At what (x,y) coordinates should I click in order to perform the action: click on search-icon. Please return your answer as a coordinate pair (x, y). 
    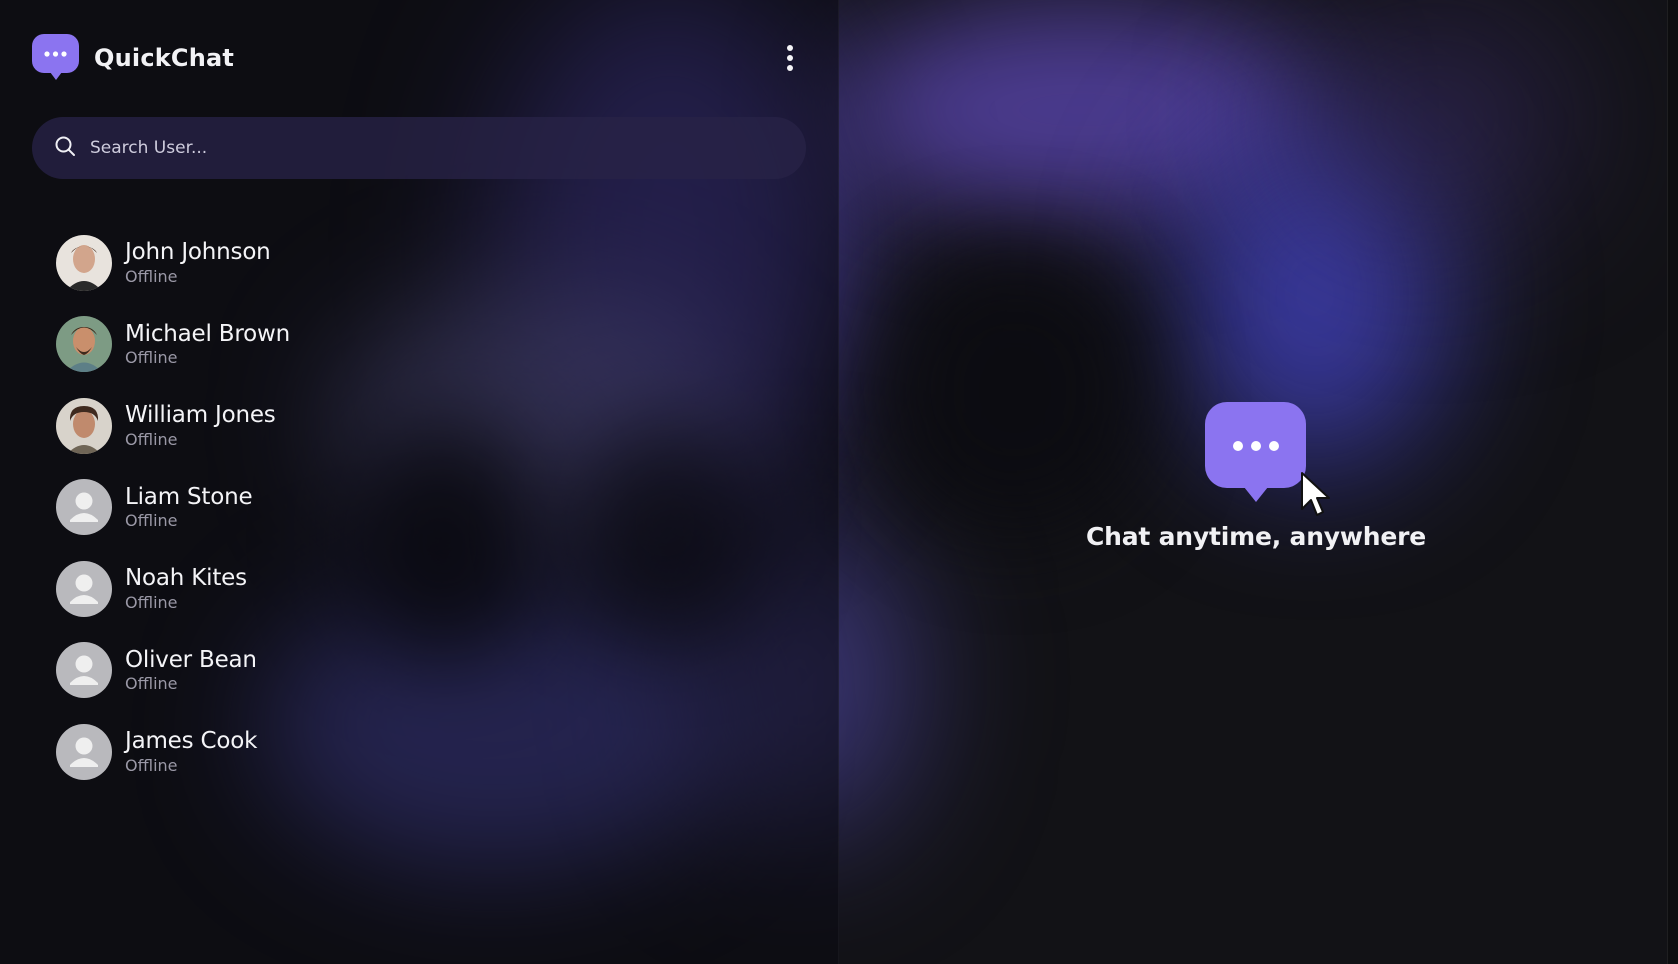
    Looking at the image, I should click on (65, 148).